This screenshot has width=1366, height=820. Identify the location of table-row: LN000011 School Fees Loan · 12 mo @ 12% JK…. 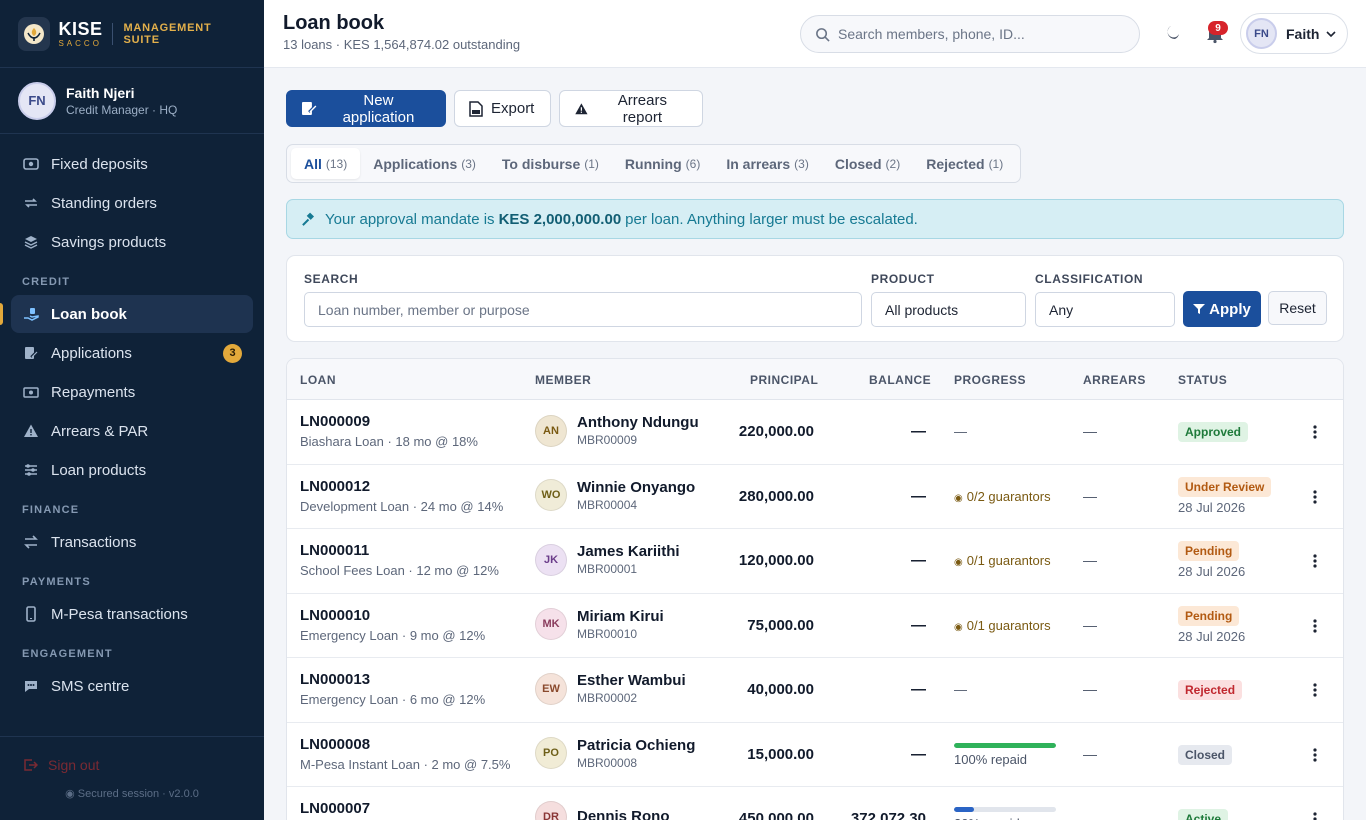
(815, 561).